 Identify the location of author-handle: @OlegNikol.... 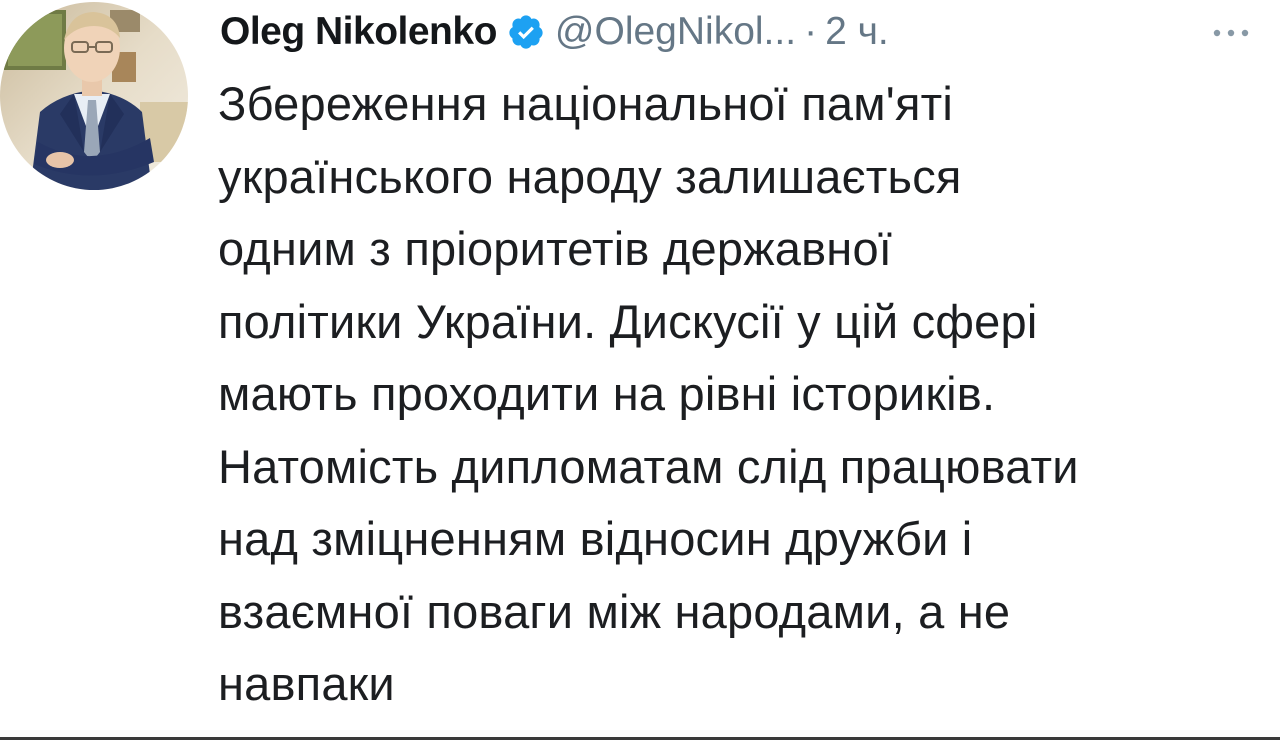
(675, 32).